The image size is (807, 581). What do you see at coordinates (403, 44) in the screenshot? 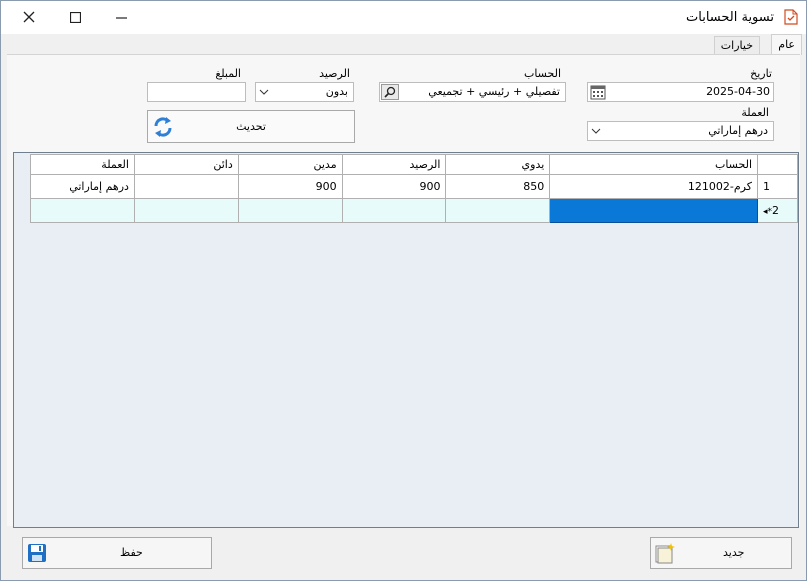
I see `tab-strip: عام خيارات` at bounding box center [403, 44].